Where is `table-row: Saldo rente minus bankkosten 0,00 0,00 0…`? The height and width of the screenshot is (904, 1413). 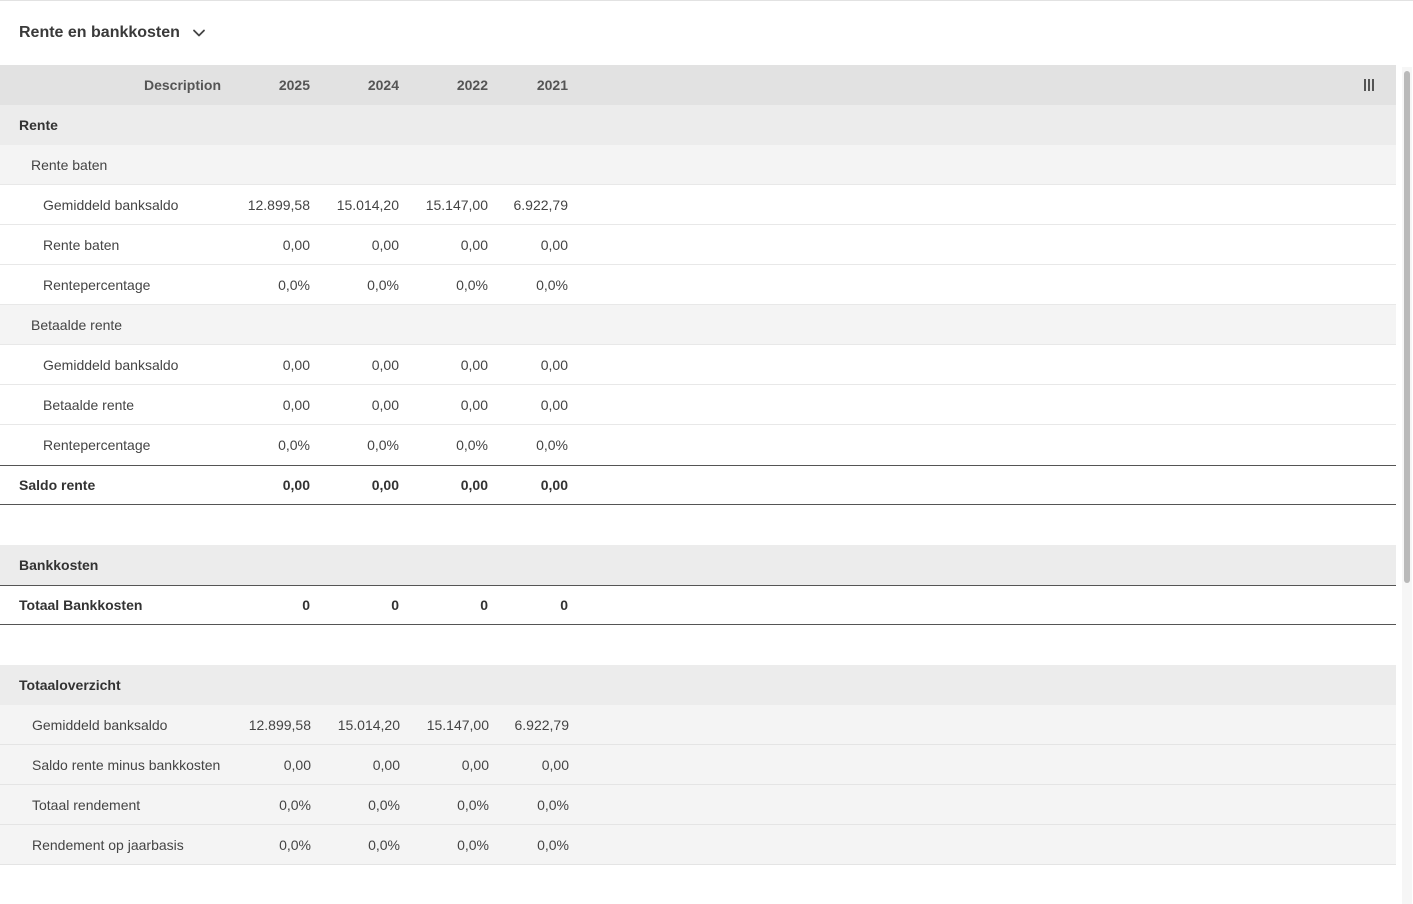 table-row: Saldo rente minus bankkosten 0,00 0,00 0… is located at coordinates (698, 765).